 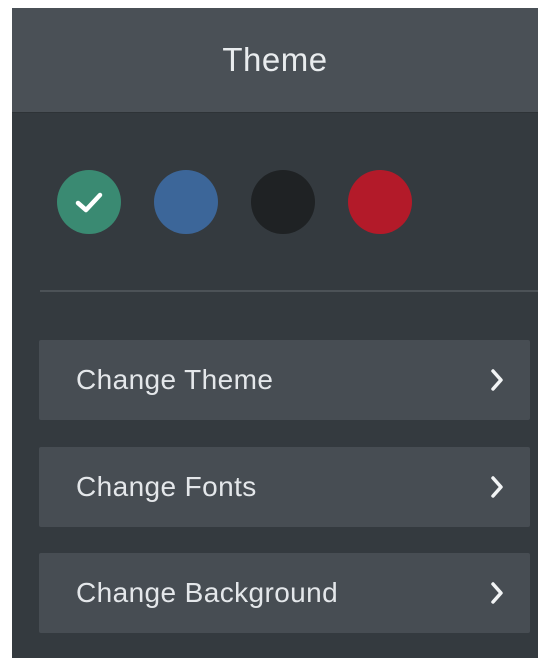 What do you see at coordinates (284, 487) in the screenshot?
I see `change-fonts-button: Change Fonts` at bounding box center [284, 487].